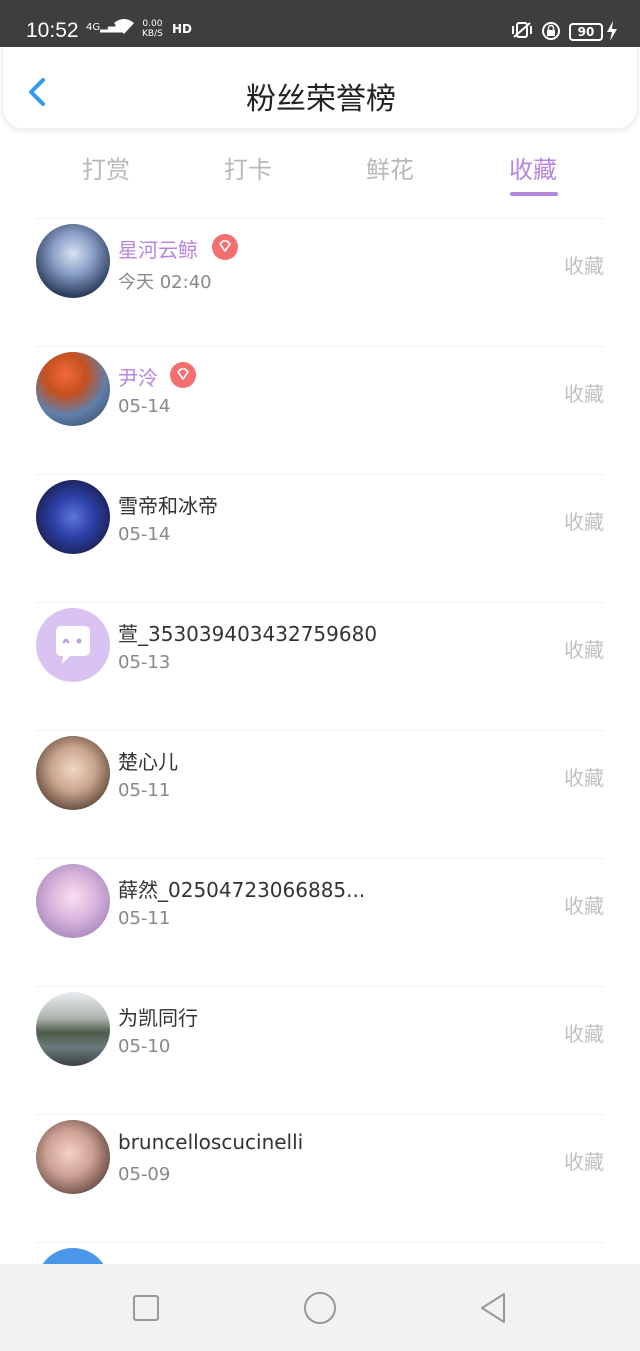 The width and height of the screenshot is (640, 1351). Describe the element at coordinates (152, 29) in the screenshot. I see `net-speed: 0.00 KB/S` at that location.